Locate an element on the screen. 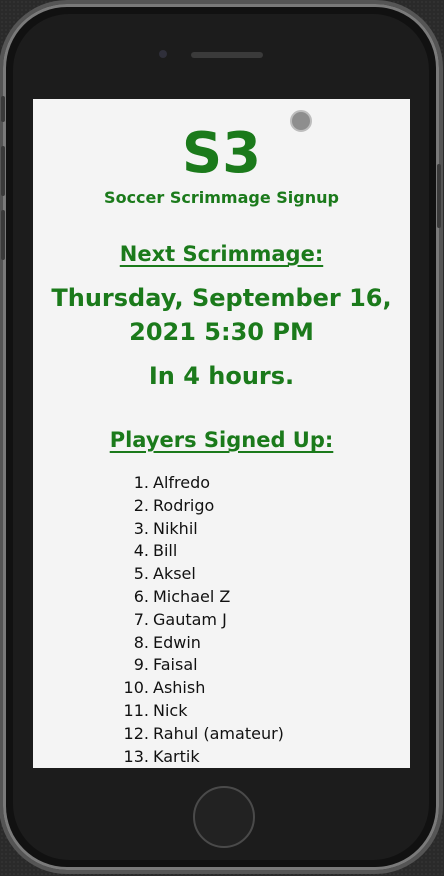  front-camera-icon is located at coordinates (163, 54).